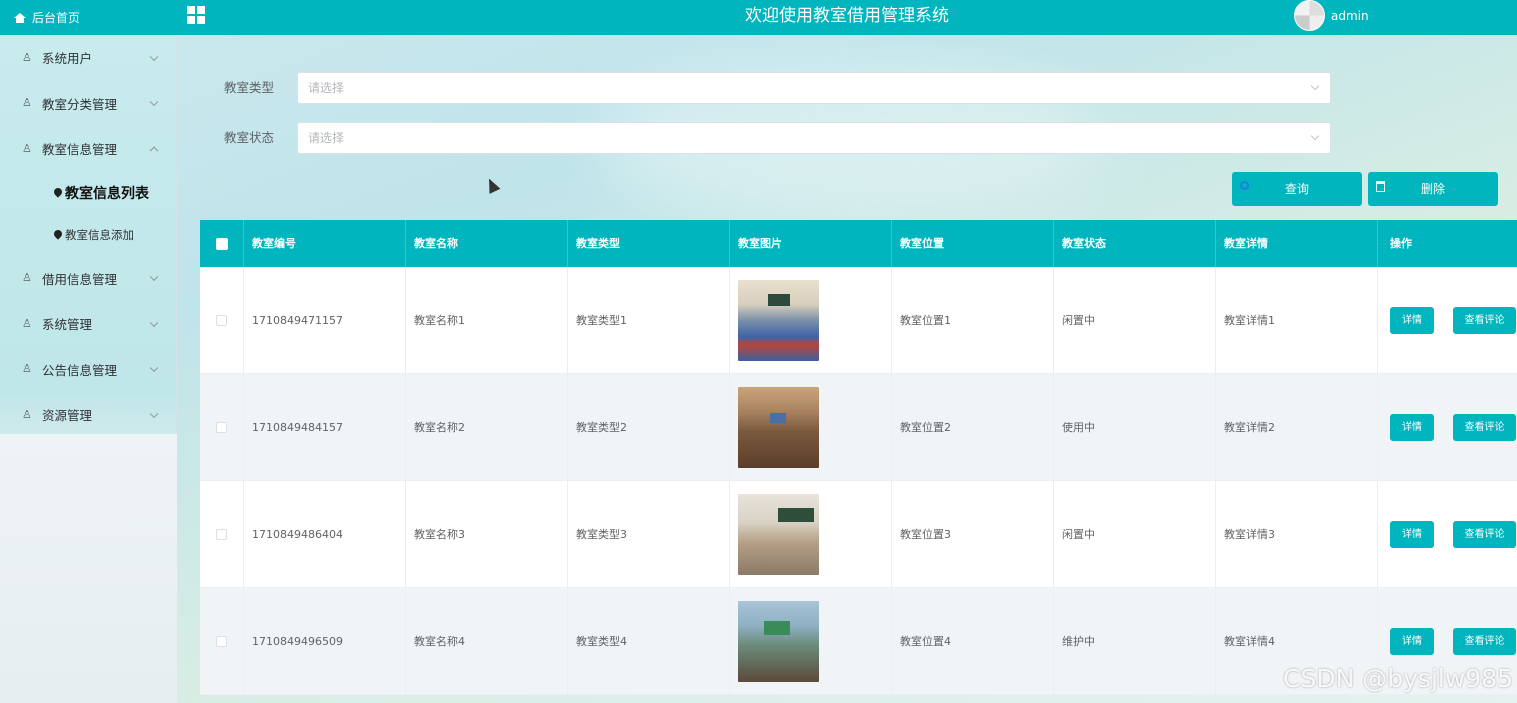 The height and width of the screenshot is (703, 1517). I want to click on chevron-up-icon, so click(154, 150).